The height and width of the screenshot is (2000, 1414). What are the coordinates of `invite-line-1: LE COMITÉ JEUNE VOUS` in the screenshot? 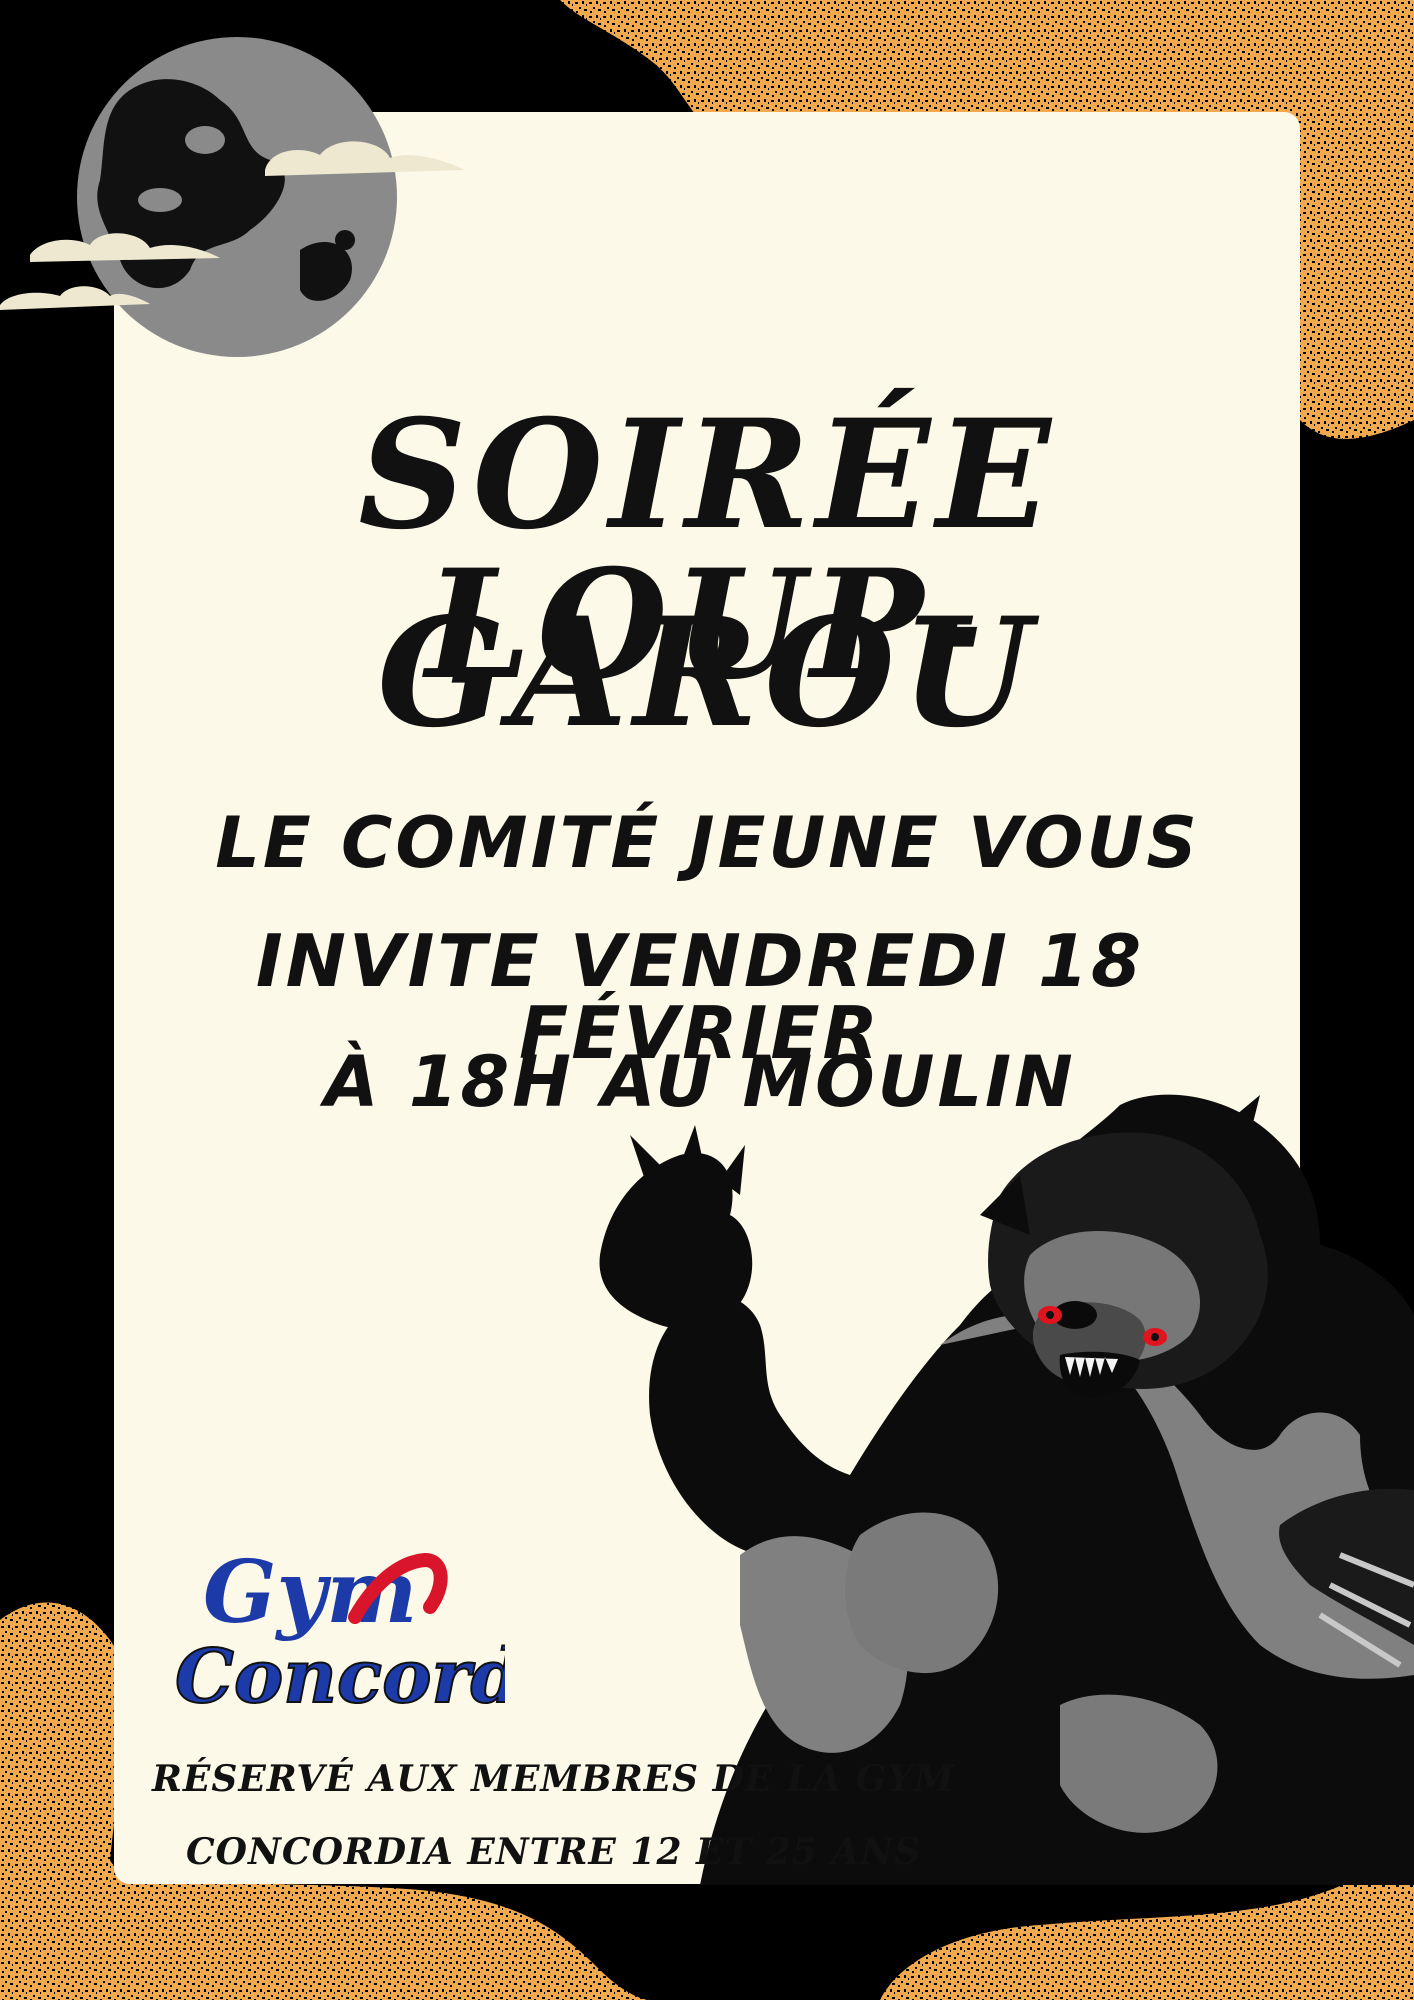 It's located at (707, 843).